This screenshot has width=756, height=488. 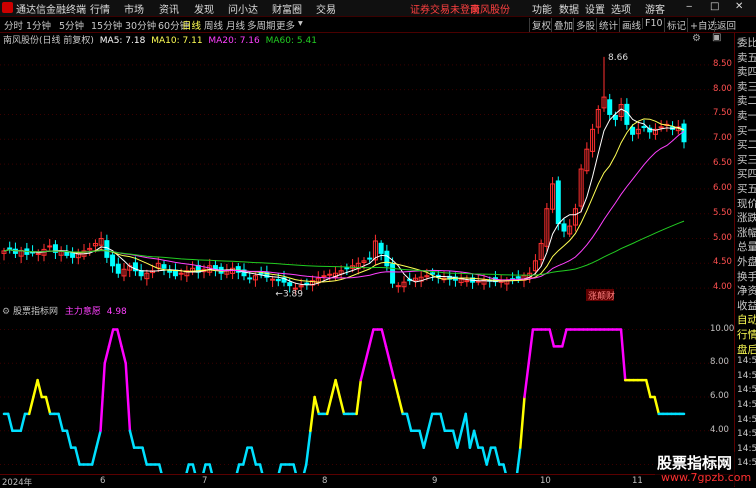 What do you see at coordinates (367, 481) in the screenshot?
I see `date-axis: 2024年 6 7 8 9 10 11` at bounding box center [367, 481].